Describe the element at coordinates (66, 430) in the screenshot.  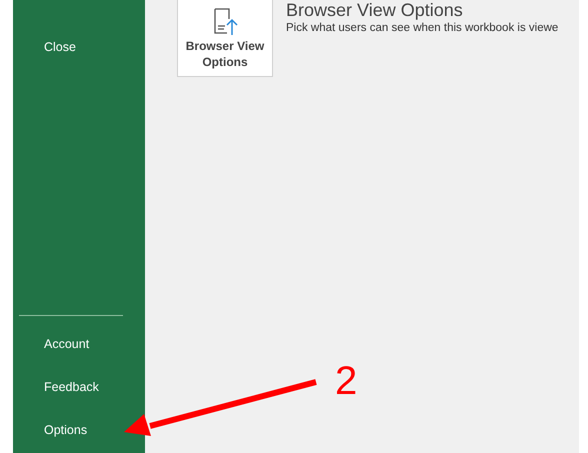
I see `sidebar-item: Options` at that location.